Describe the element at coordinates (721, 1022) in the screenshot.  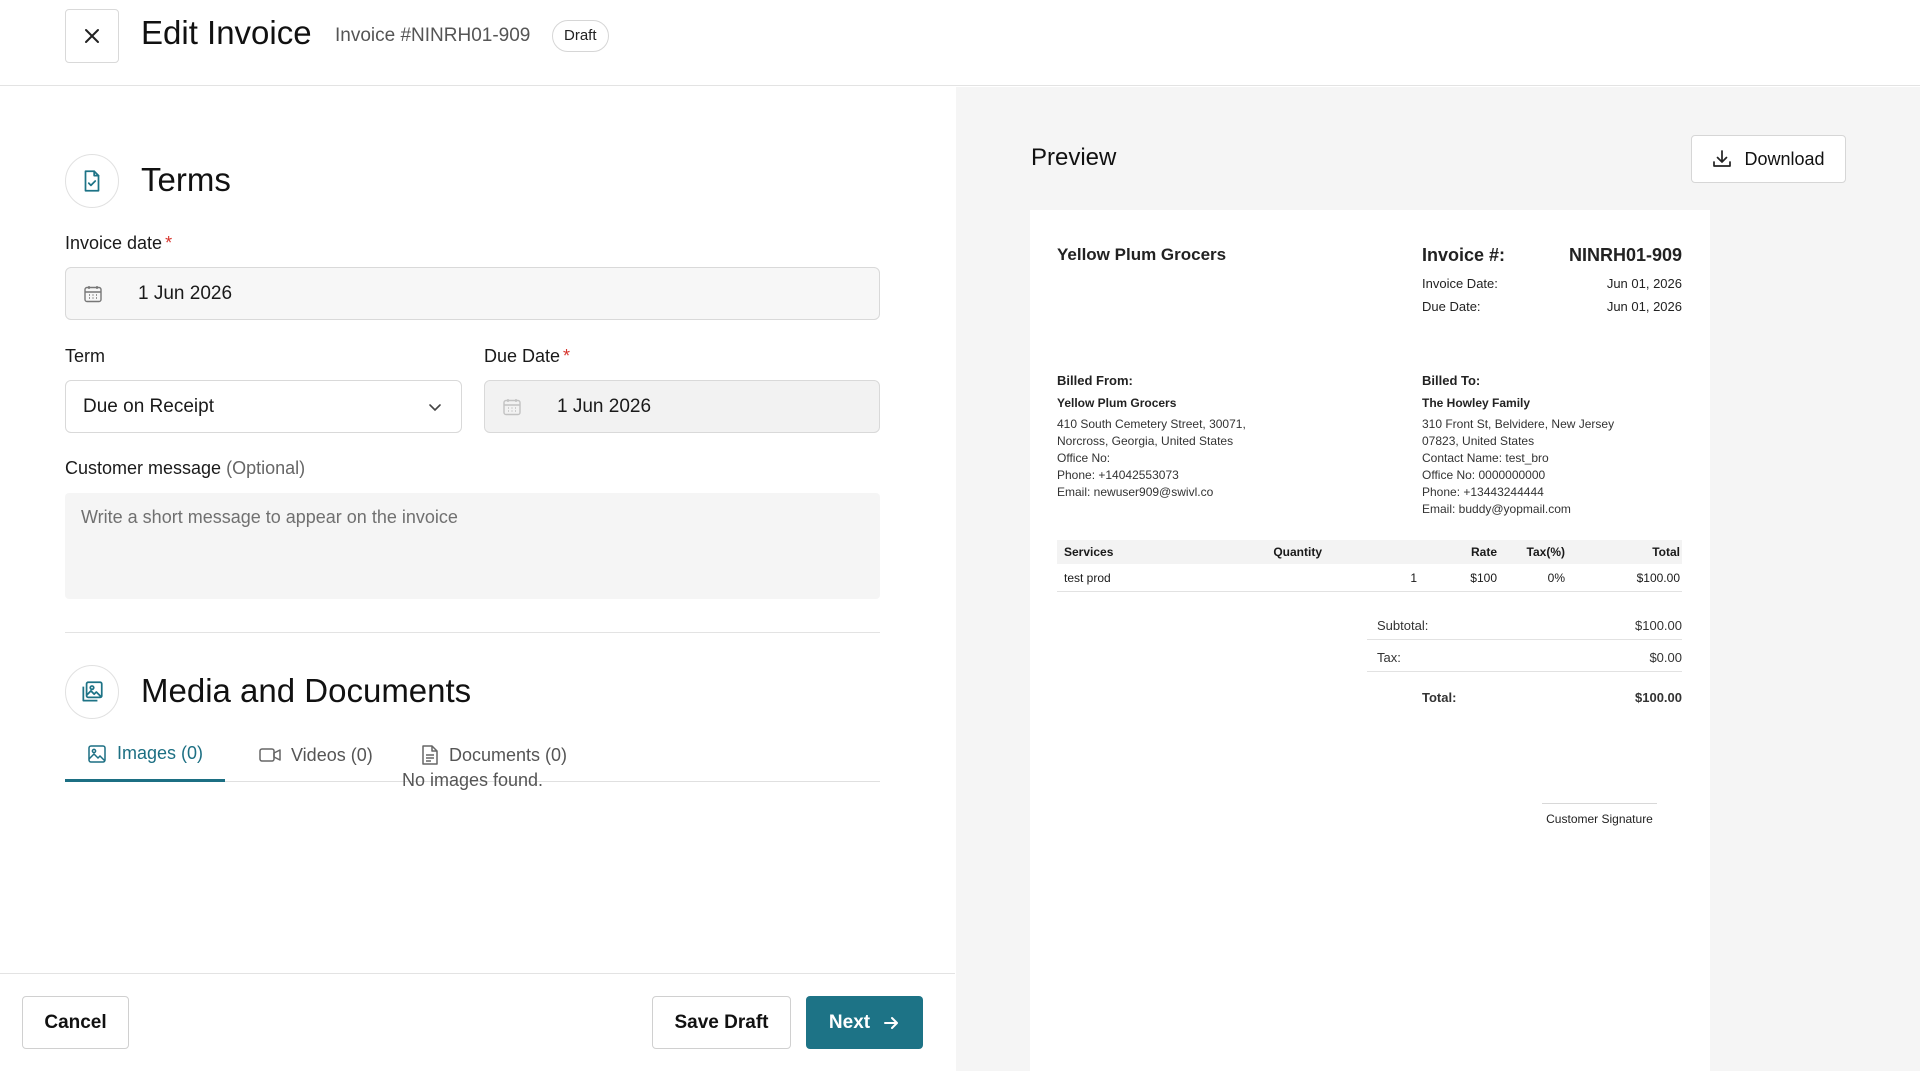
I see `save-draft-button: Save Draft` at that location.